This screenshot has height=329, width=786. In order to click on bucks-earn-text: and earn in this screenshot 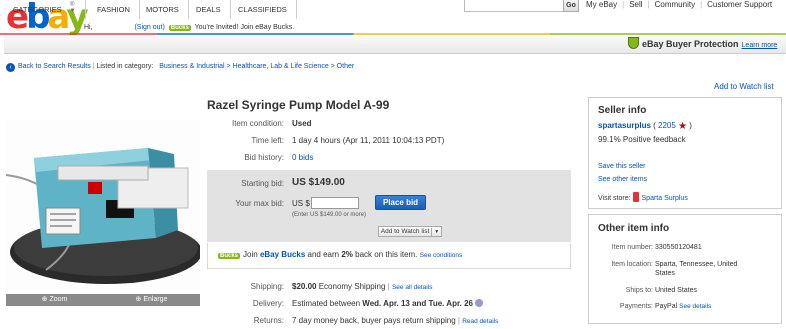, I will do `click(323, 254)`.